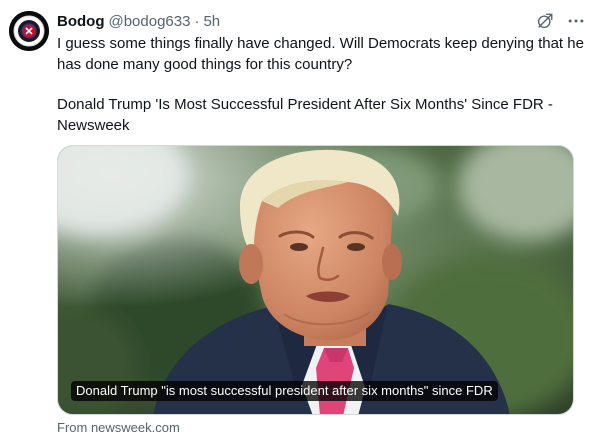  What do you see at coordinates (118, 427) in the screenshot?
I see `card-source-link: From newsweek.com` at bounding box center [118, 427].